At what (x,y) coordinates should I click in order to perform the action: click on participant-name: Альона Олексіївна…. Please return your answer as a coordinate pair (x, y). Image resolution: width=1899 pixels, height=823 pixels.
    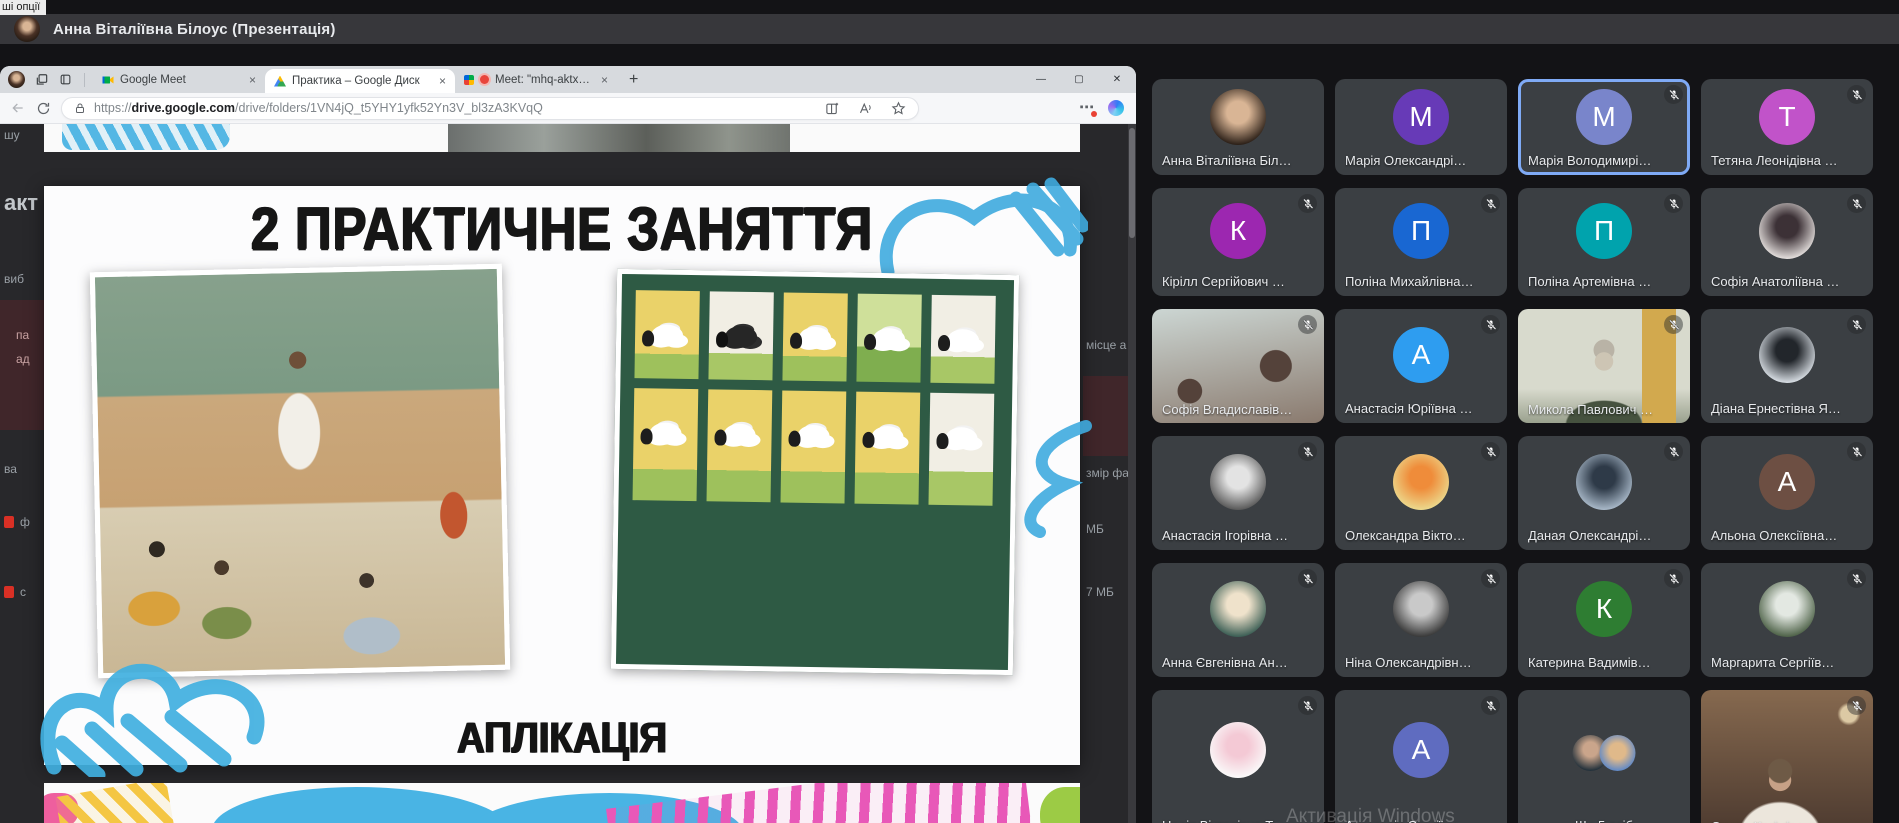
    Looking at the image, I should click on (1774, 535).